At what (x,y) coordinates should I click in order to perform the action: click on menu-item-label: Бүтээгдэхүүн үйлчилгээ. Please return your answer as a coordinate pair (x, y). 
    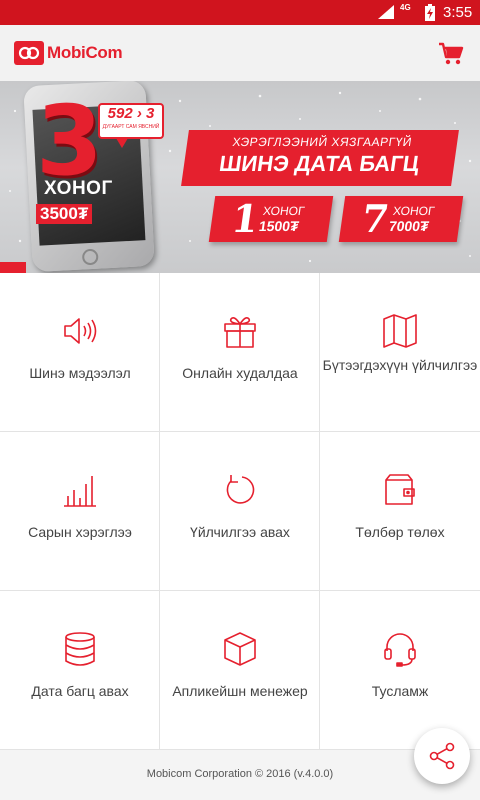
    Looking at the image, I should click on (400, 365).